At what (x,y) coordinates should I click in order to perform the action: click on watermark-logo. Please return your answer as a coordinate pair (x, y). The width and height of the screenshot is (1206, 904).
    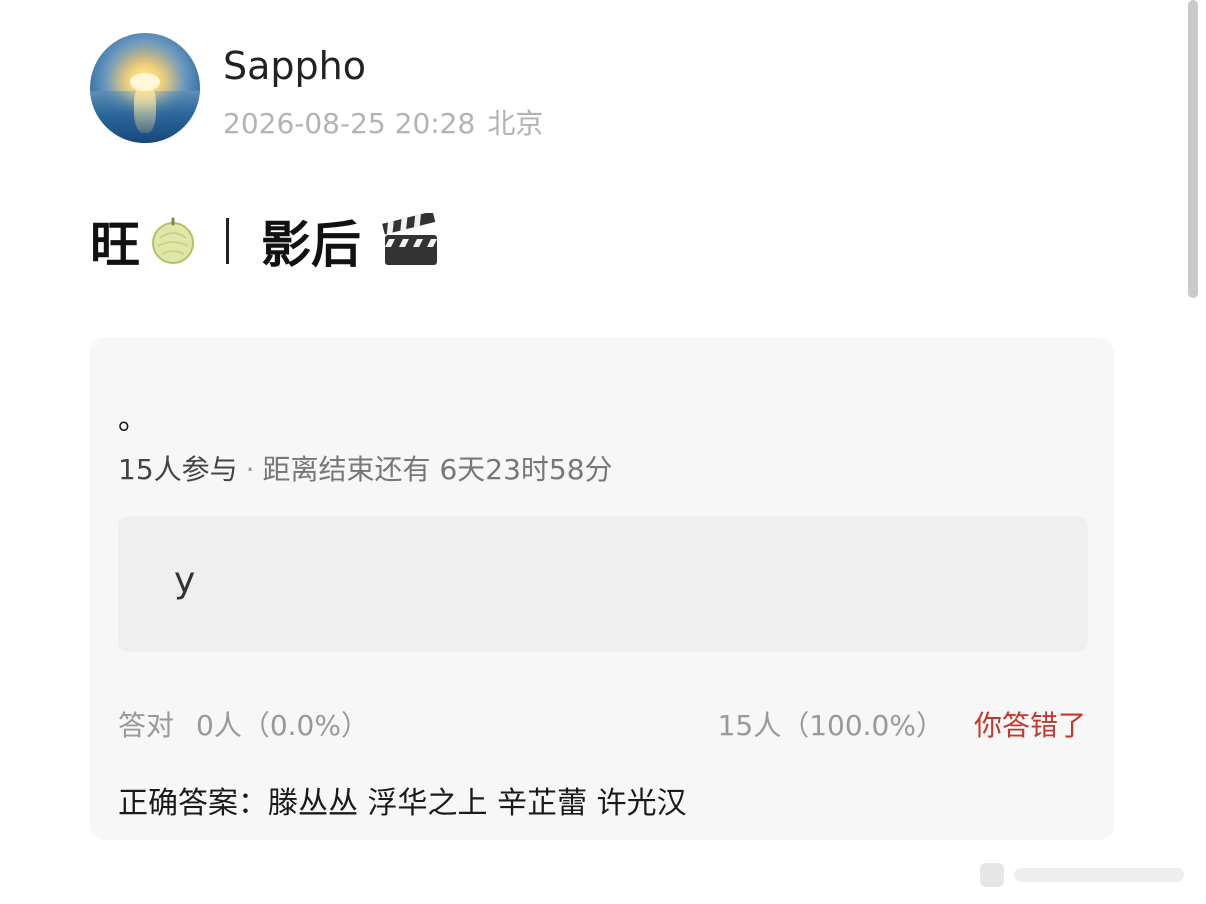
    Looking at the image, I should click on (1082, 875).